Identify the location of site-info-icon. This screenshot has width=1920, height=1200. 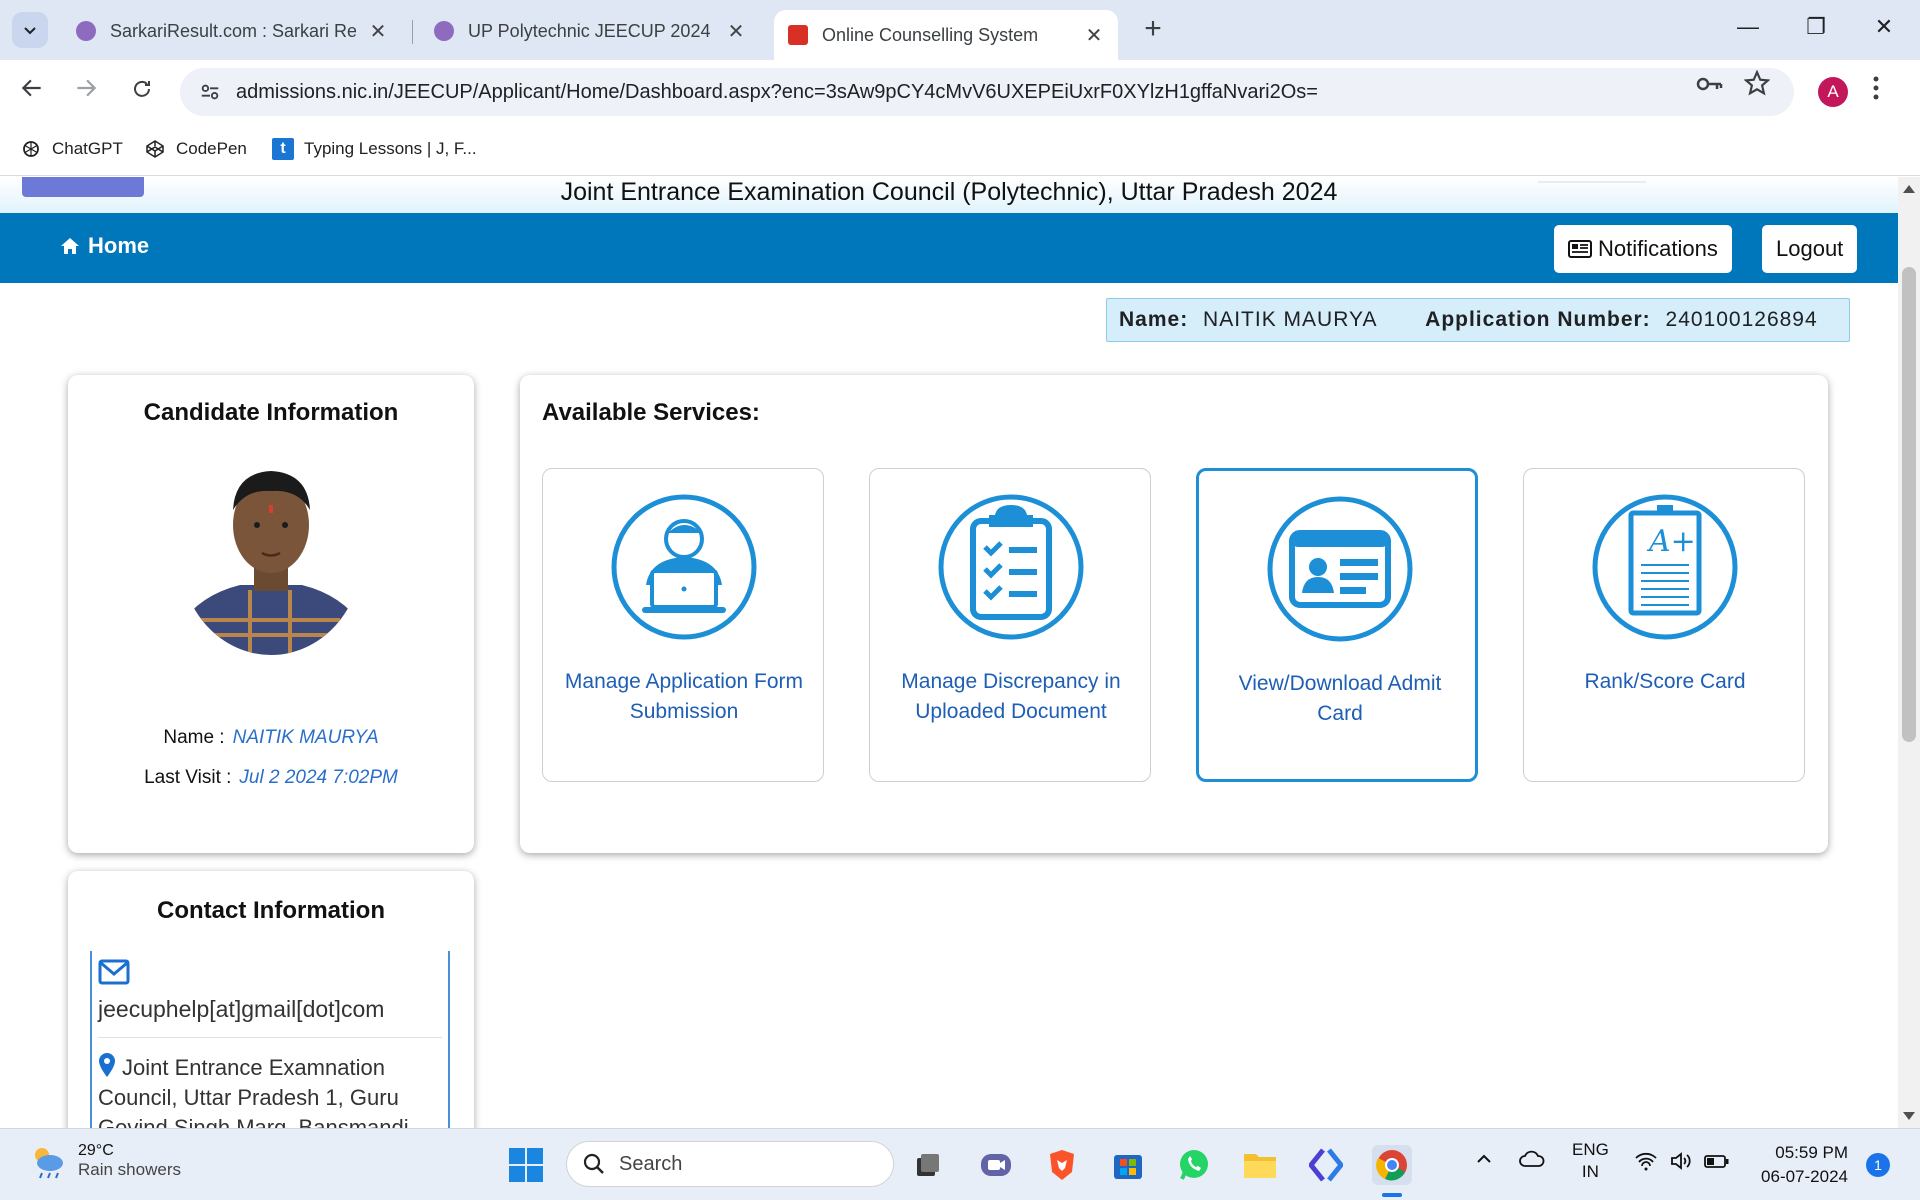
(210, 92).